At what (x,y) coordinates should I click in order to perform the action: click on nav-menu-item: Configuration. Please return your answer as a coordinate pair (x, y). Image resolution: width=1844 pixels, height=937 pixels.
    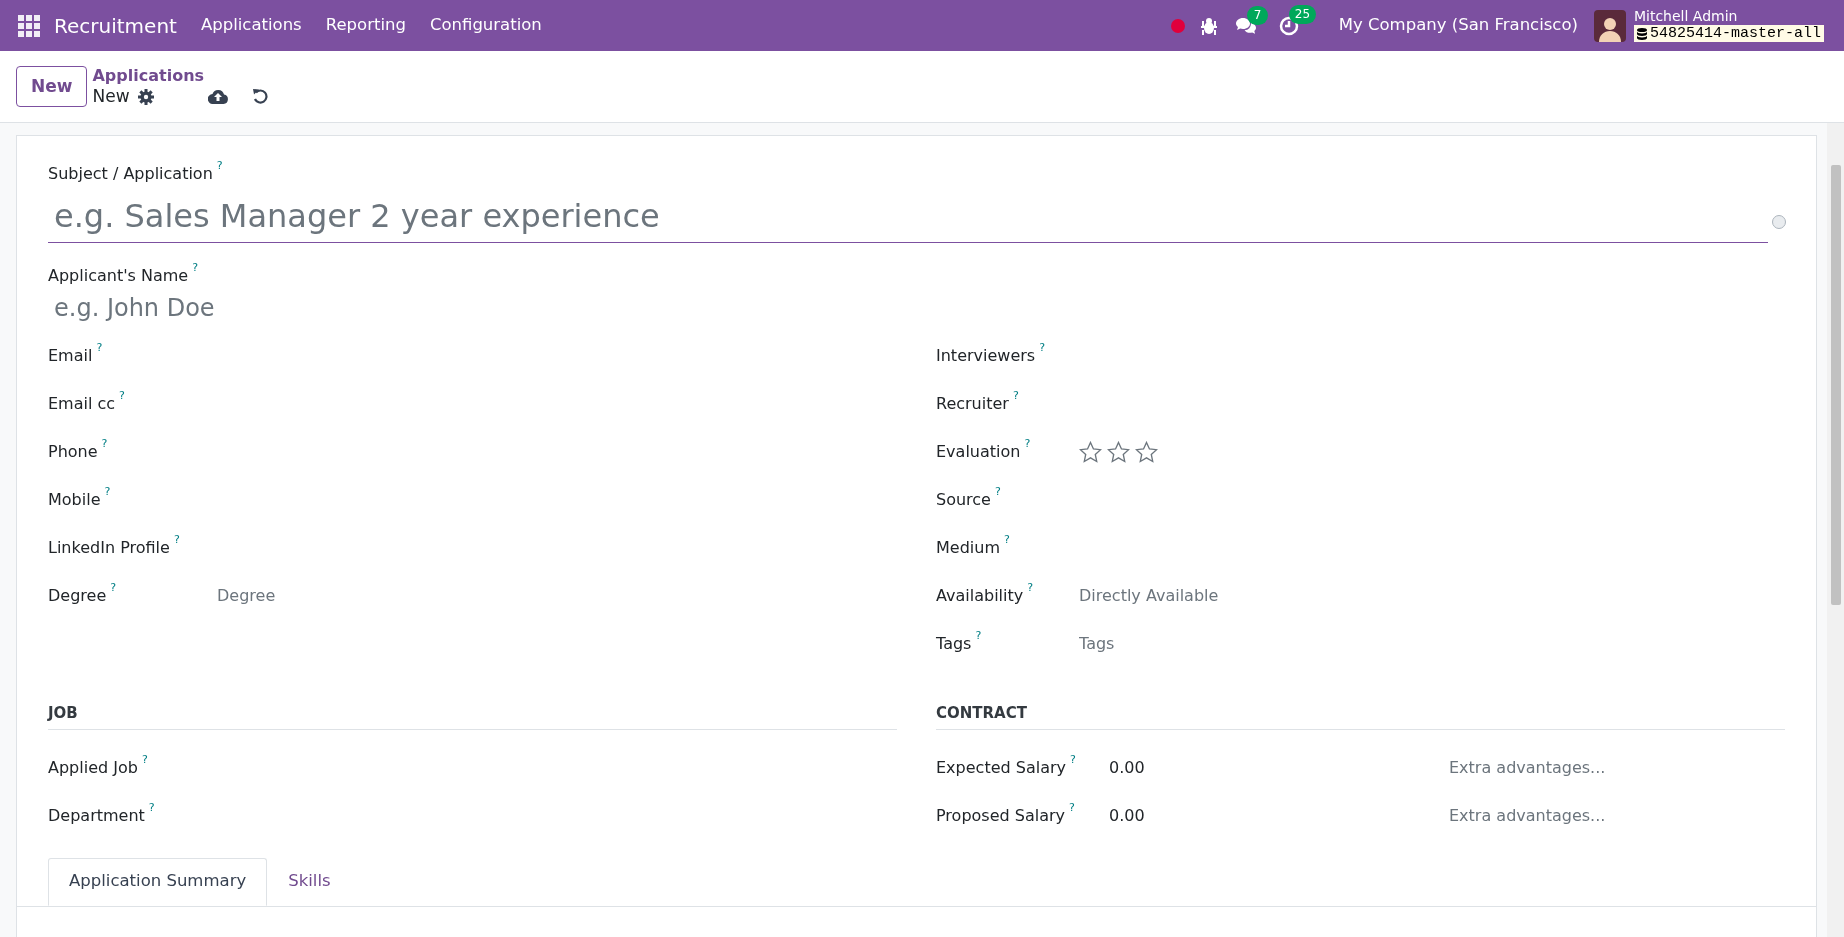
    Looking at the image, I should click on (485, 25).